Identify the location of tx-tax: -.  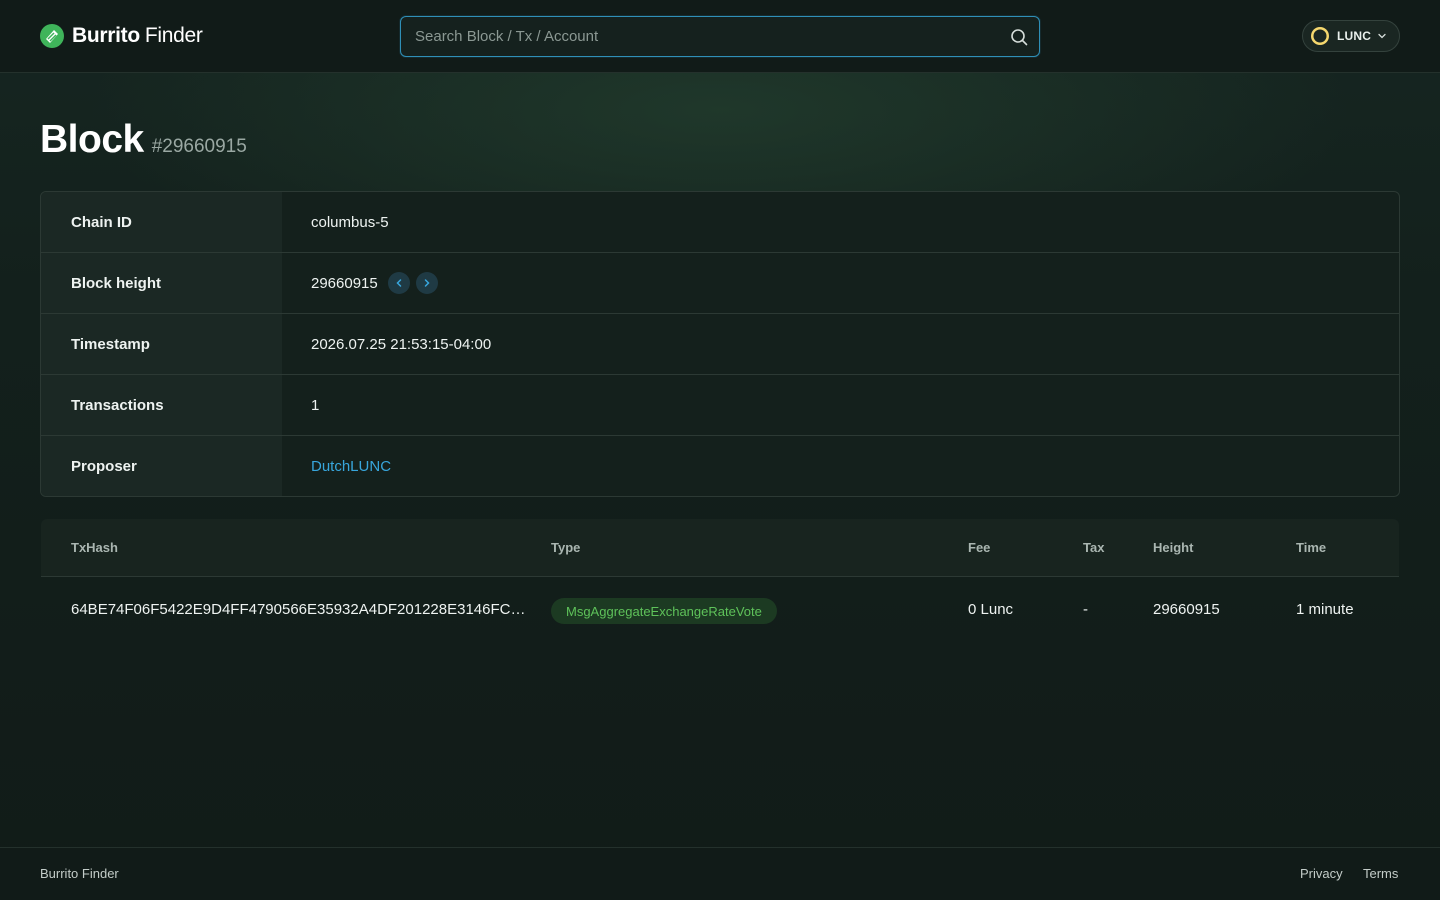
(1085, 609).